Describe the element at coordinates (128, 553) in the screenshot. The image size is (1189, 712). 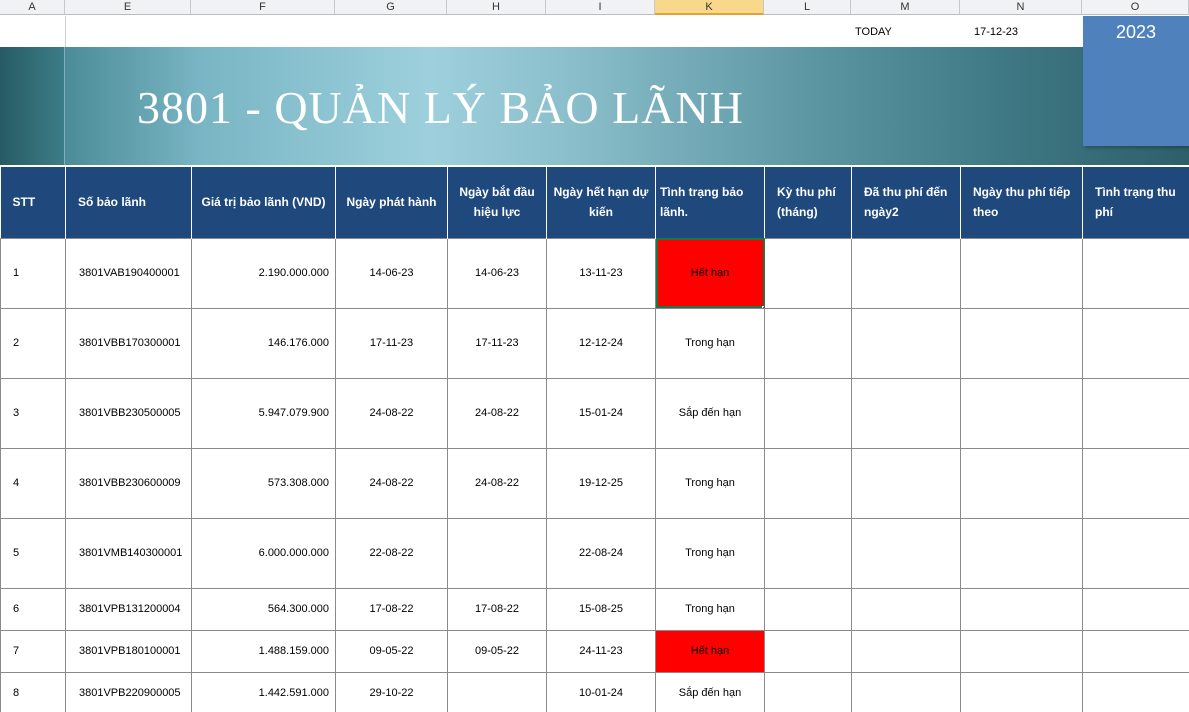
I see `cell-so-bao-lanh: 3801VMB140300001` at that location.